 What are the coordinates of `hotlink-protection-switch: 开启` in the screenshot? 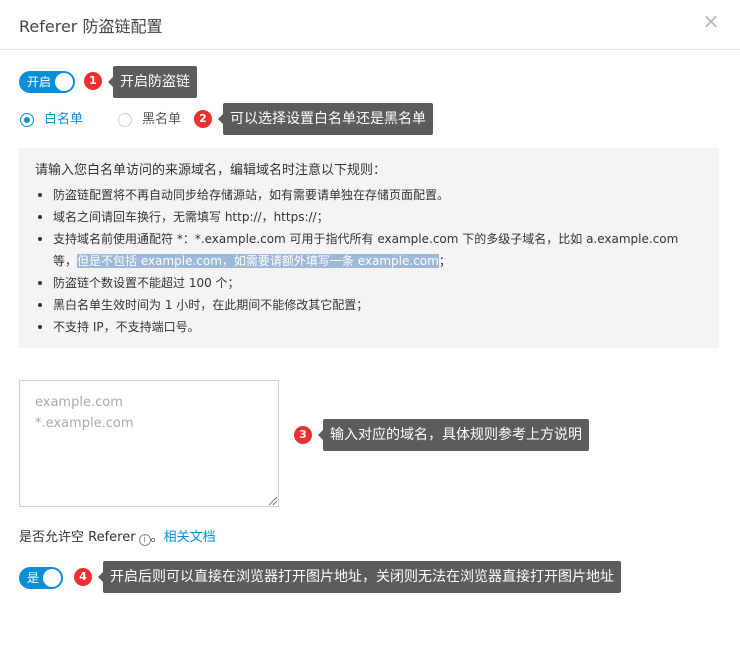 It's located at (47, 82).